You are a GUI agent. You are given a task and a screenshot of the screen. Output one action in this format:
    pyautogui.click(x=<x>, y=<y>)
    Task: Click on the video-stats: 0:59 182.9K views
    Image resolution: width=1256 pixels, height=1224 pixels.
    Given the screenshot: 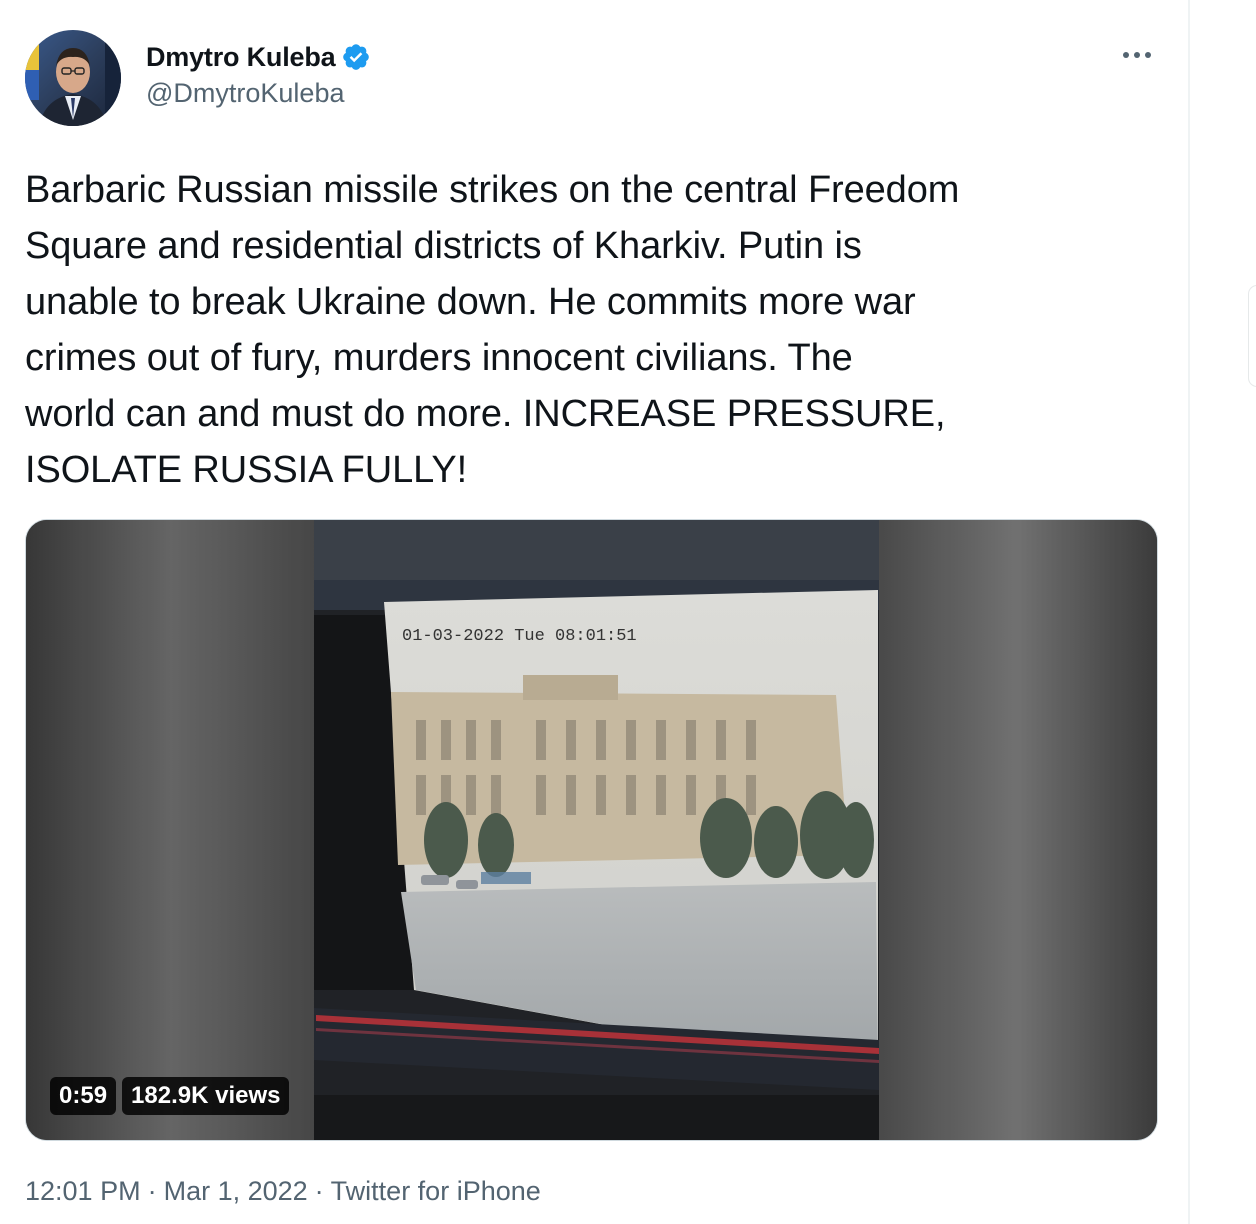 What is the action you would take?
    pyautogui.click(x=170, y=1096)
    